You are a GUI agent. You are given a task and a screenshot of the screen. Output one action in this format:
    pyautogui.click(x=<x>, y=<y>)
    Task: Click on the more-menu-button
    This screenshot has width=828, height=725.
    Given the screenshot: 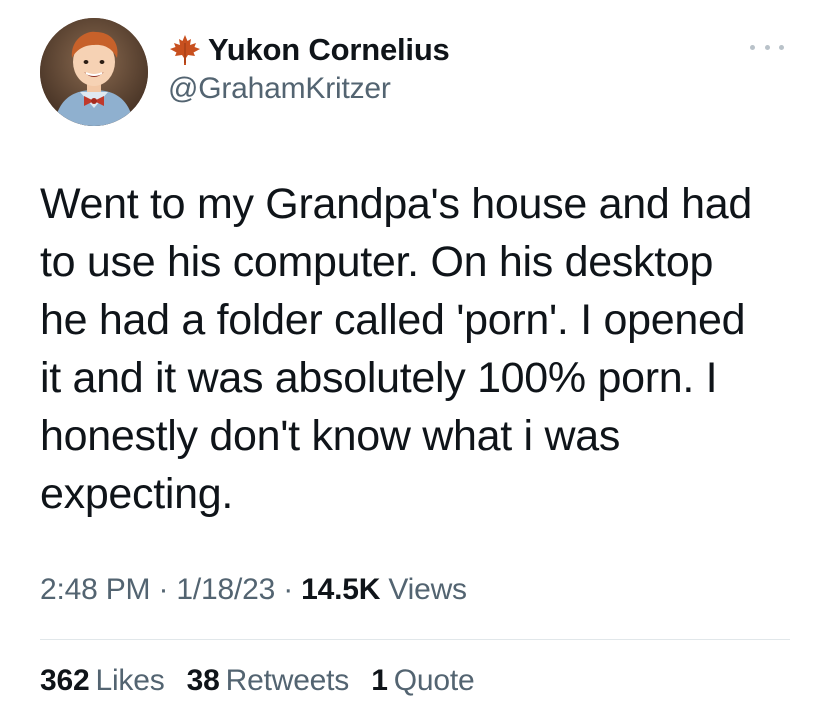 What is the action you would take?
    pyautogui.click(x=767, y=47)
    